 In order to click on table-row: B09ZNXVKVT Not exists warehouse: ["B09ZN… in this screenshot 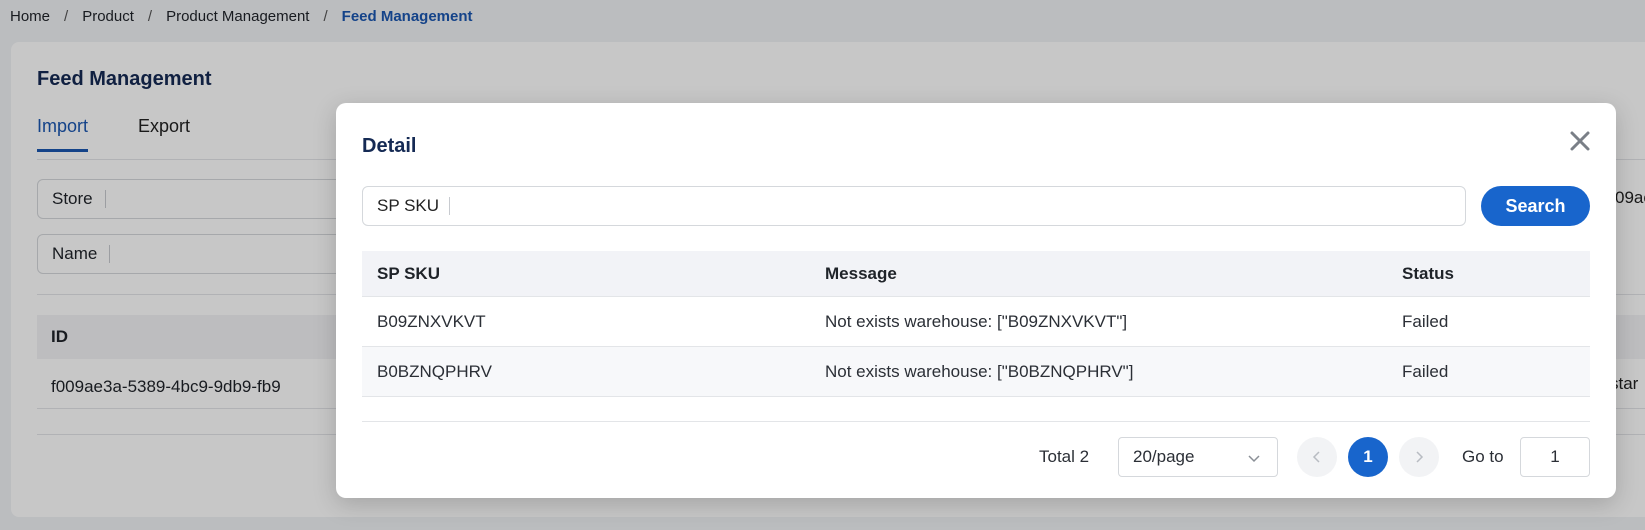, I will do `click(976, 322)`.